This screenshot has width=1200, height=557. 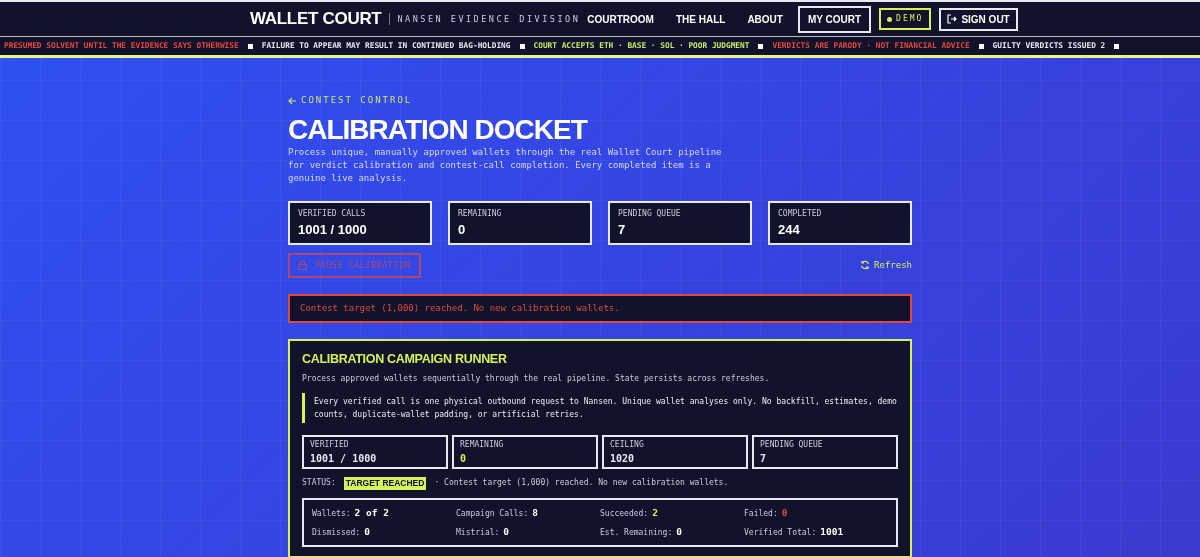 What do you see at coordinates (832, 532) in the screenshot?
I see `summary-value: 1001` at bounding box center [832, 532].